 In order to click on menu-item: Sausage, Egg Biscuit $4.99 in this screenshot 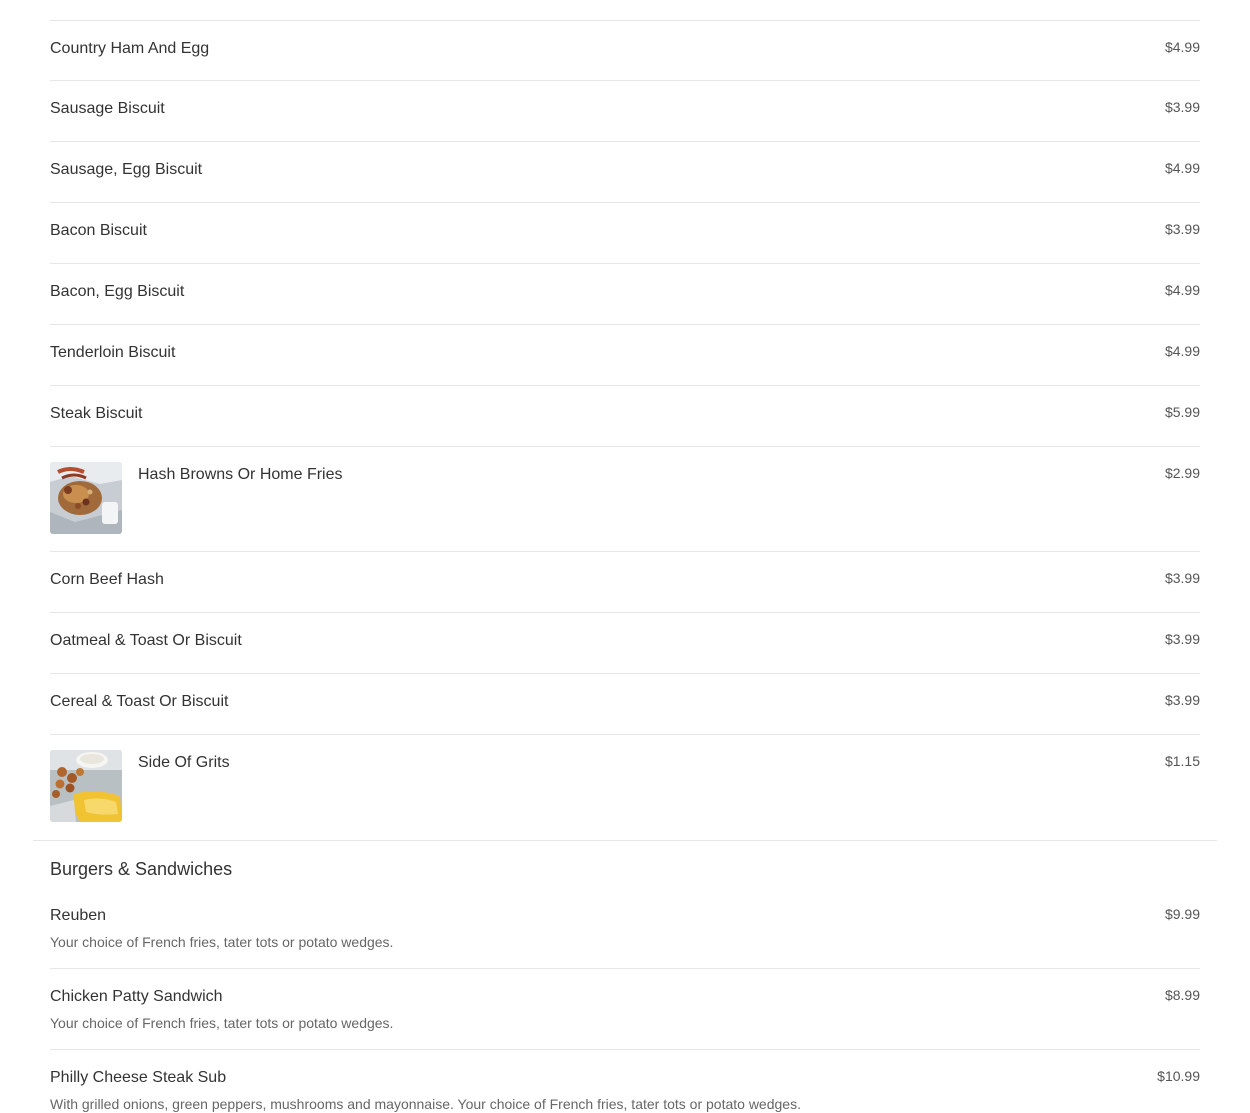, I will do `click(625, 172)`.